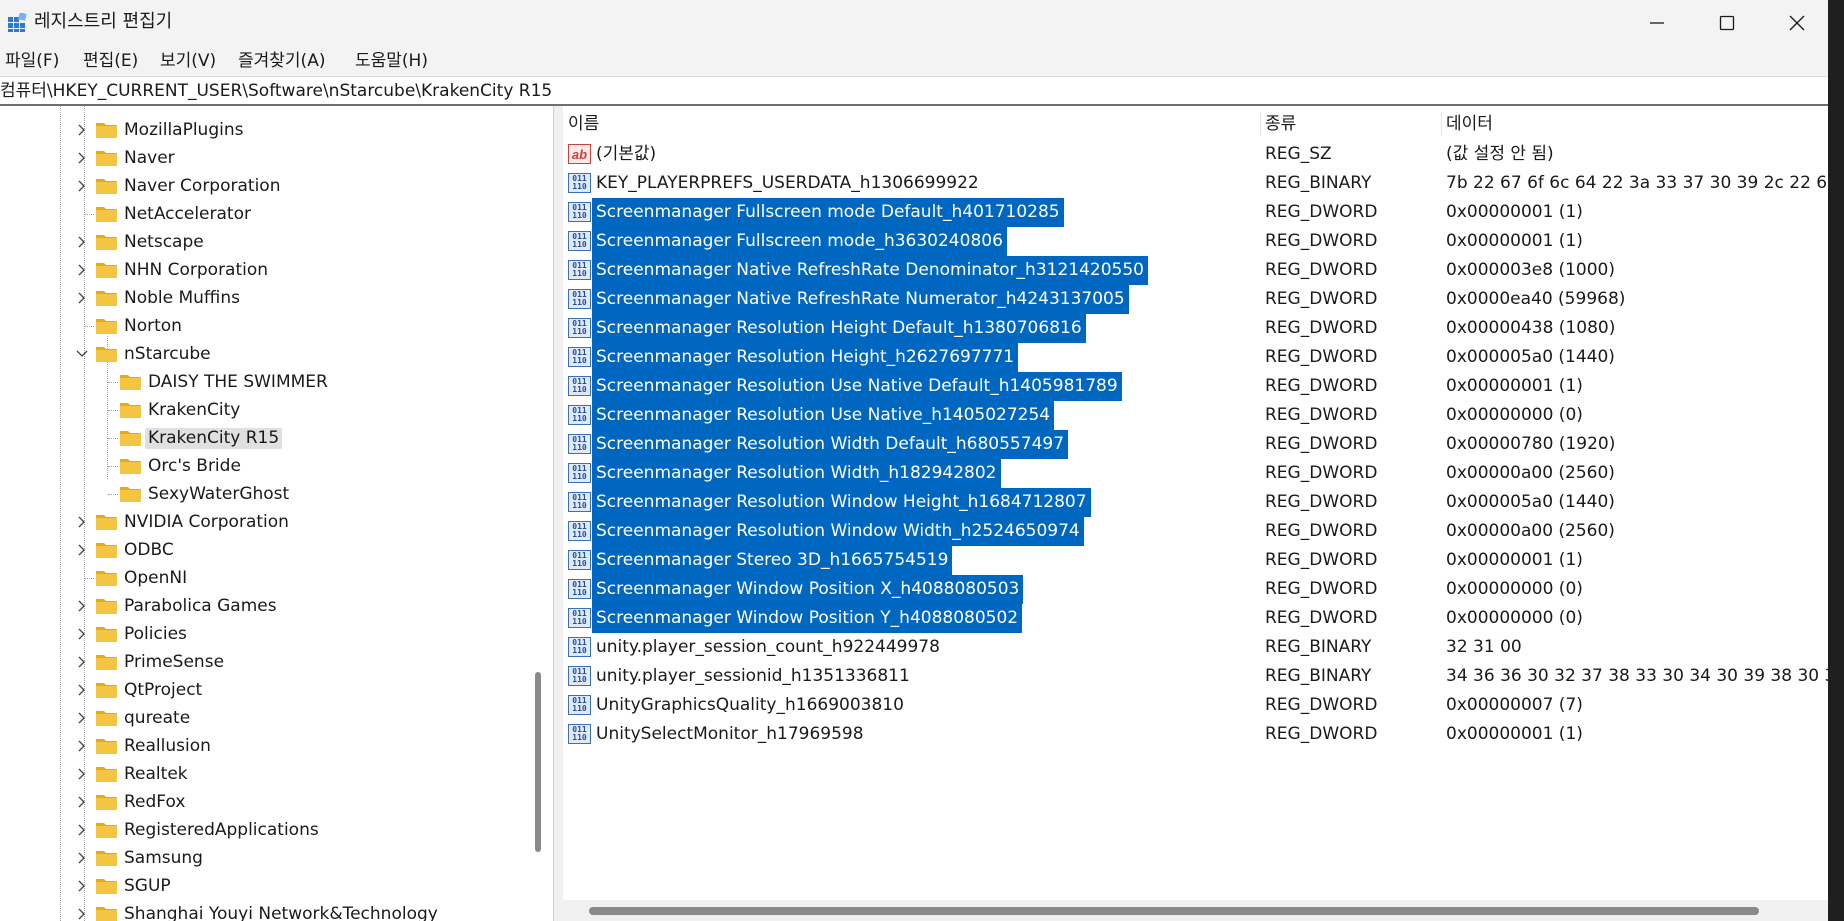 This screenshot has width=1844, height=921. What do you see at coordinates (265, 858) in the screenshot?
I see `tree-item: Samsung` at bounding box center [265, 858].